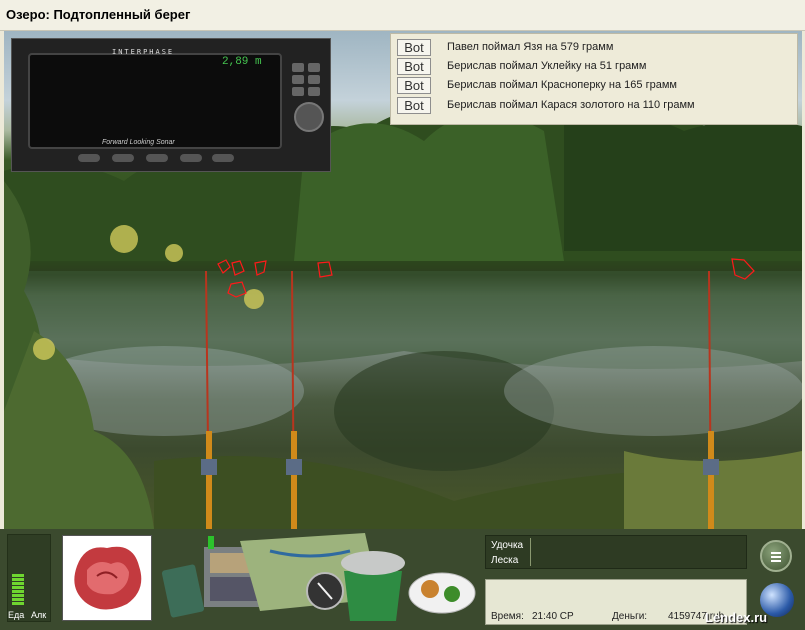  I want to click on time-value: 21:40 СР, so click(553, 616).